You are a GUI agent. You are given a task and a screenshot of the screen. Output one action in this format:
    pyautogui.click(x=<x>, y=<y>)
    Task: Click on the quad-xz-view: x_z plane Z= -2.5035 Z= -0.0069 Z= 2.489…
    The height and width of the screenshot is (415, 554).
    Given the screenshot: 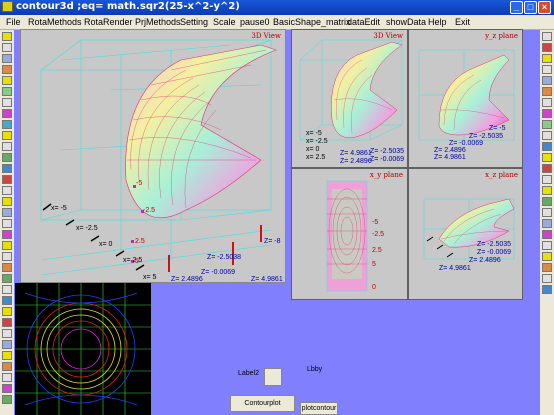 What is the action you would take?
    pyautogui.click(x=465, y=234)
    